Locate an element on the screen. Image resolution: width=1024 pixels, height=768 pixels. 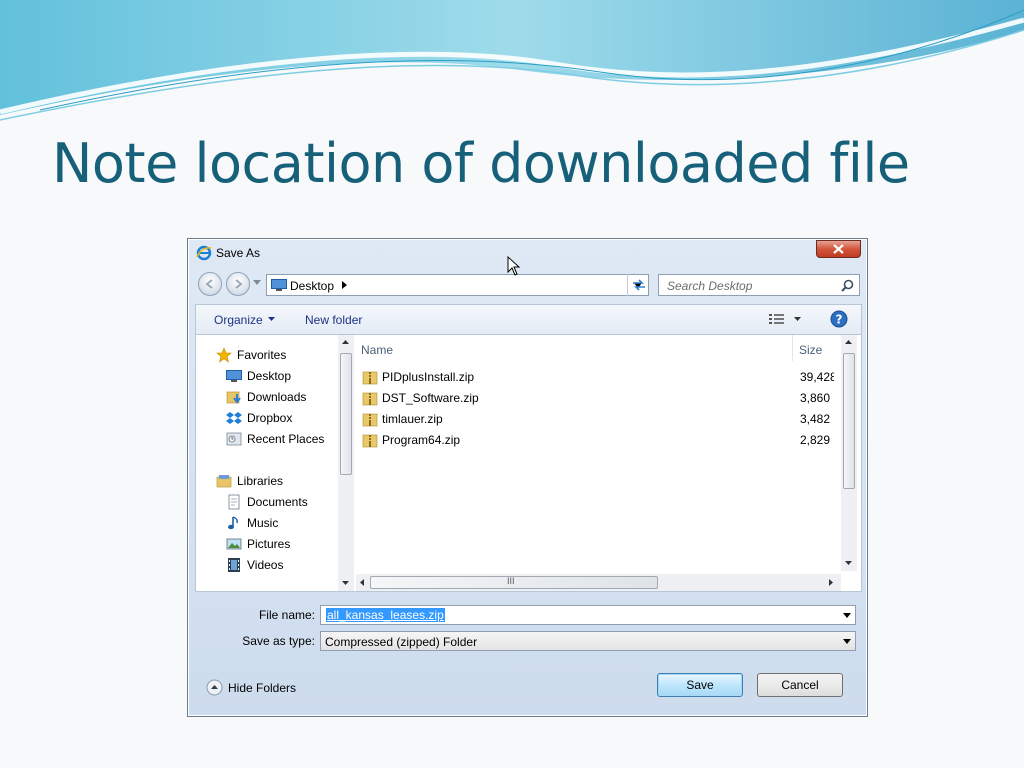
mouse-pointer-icon is located at coordinates (514, 266).